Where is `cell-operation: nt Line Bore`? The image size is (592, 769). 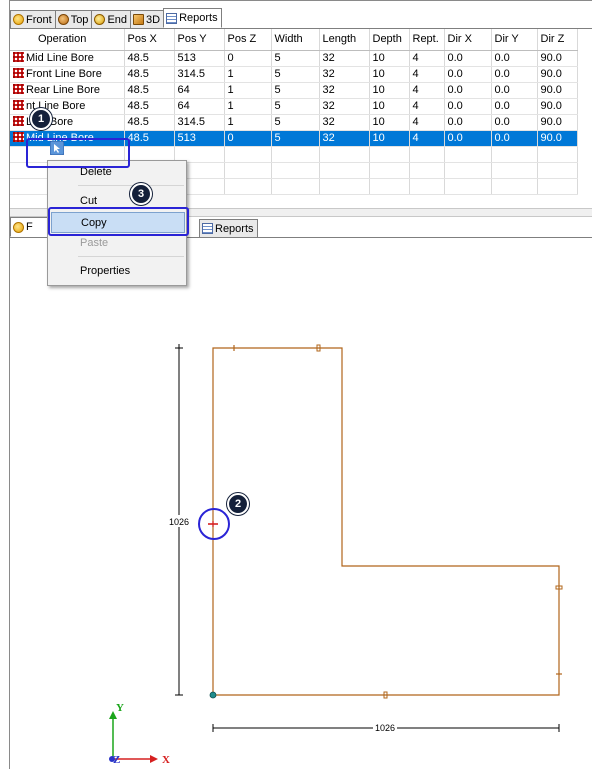
cell-operation: nt Line Bore is located at coordinates (67, 106).